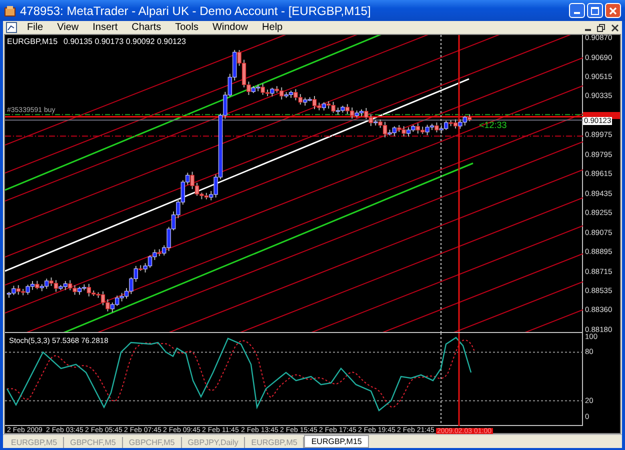 This screenshot has width=625, height=450. I want to click on candle-timer: <12:33, so click(493, 125).